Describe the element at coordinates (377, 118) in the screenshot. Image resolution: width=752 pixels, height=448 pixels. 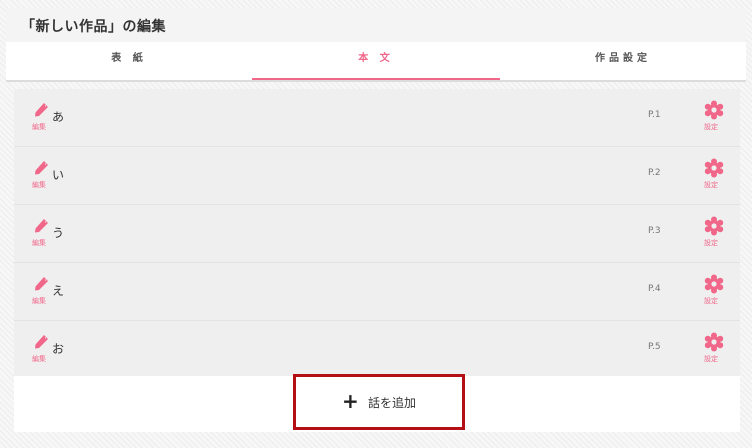
I see `episode-row: 編集 あ P.1 設定` at that location.